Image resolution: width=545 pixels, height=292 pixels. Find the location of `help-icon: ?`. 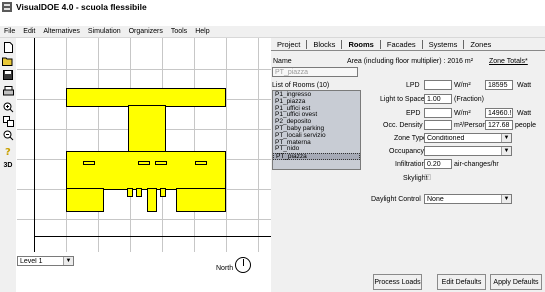

help-icon: ? is located at coordinates (8, 151).